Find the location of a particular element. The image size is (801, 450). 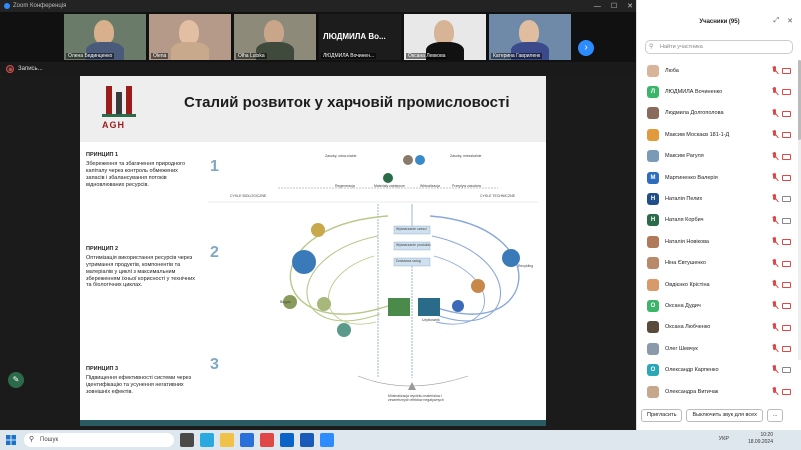

participant-row: О Оксана Дудич is located at coordinates (717, 305).